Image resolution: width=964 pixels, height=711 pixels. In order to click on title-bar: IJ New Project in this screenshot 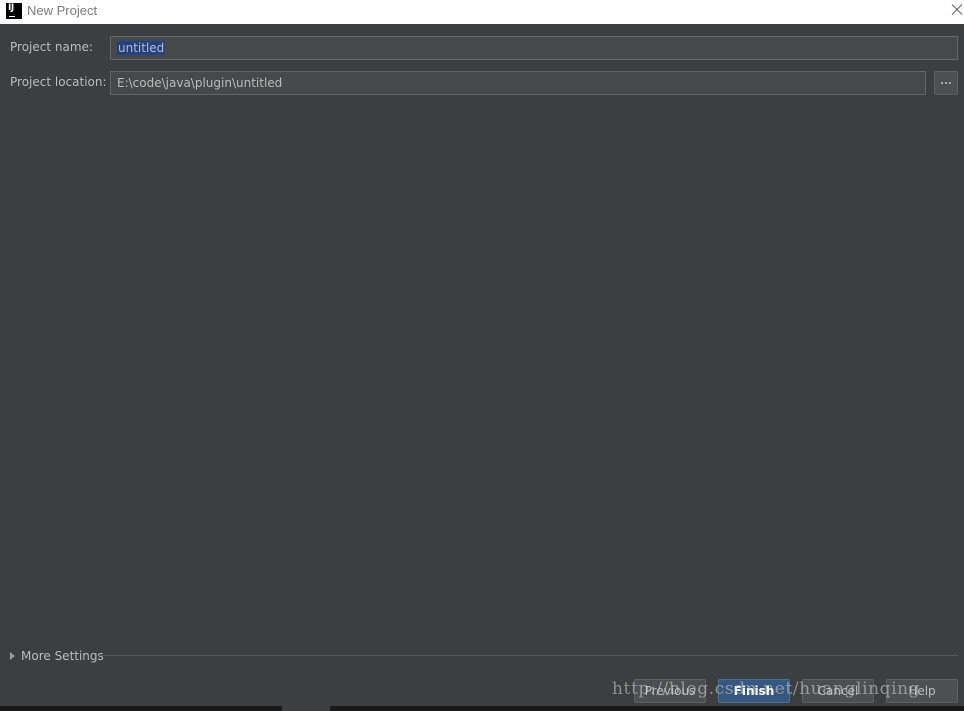, I will do `click(482, 12)`.